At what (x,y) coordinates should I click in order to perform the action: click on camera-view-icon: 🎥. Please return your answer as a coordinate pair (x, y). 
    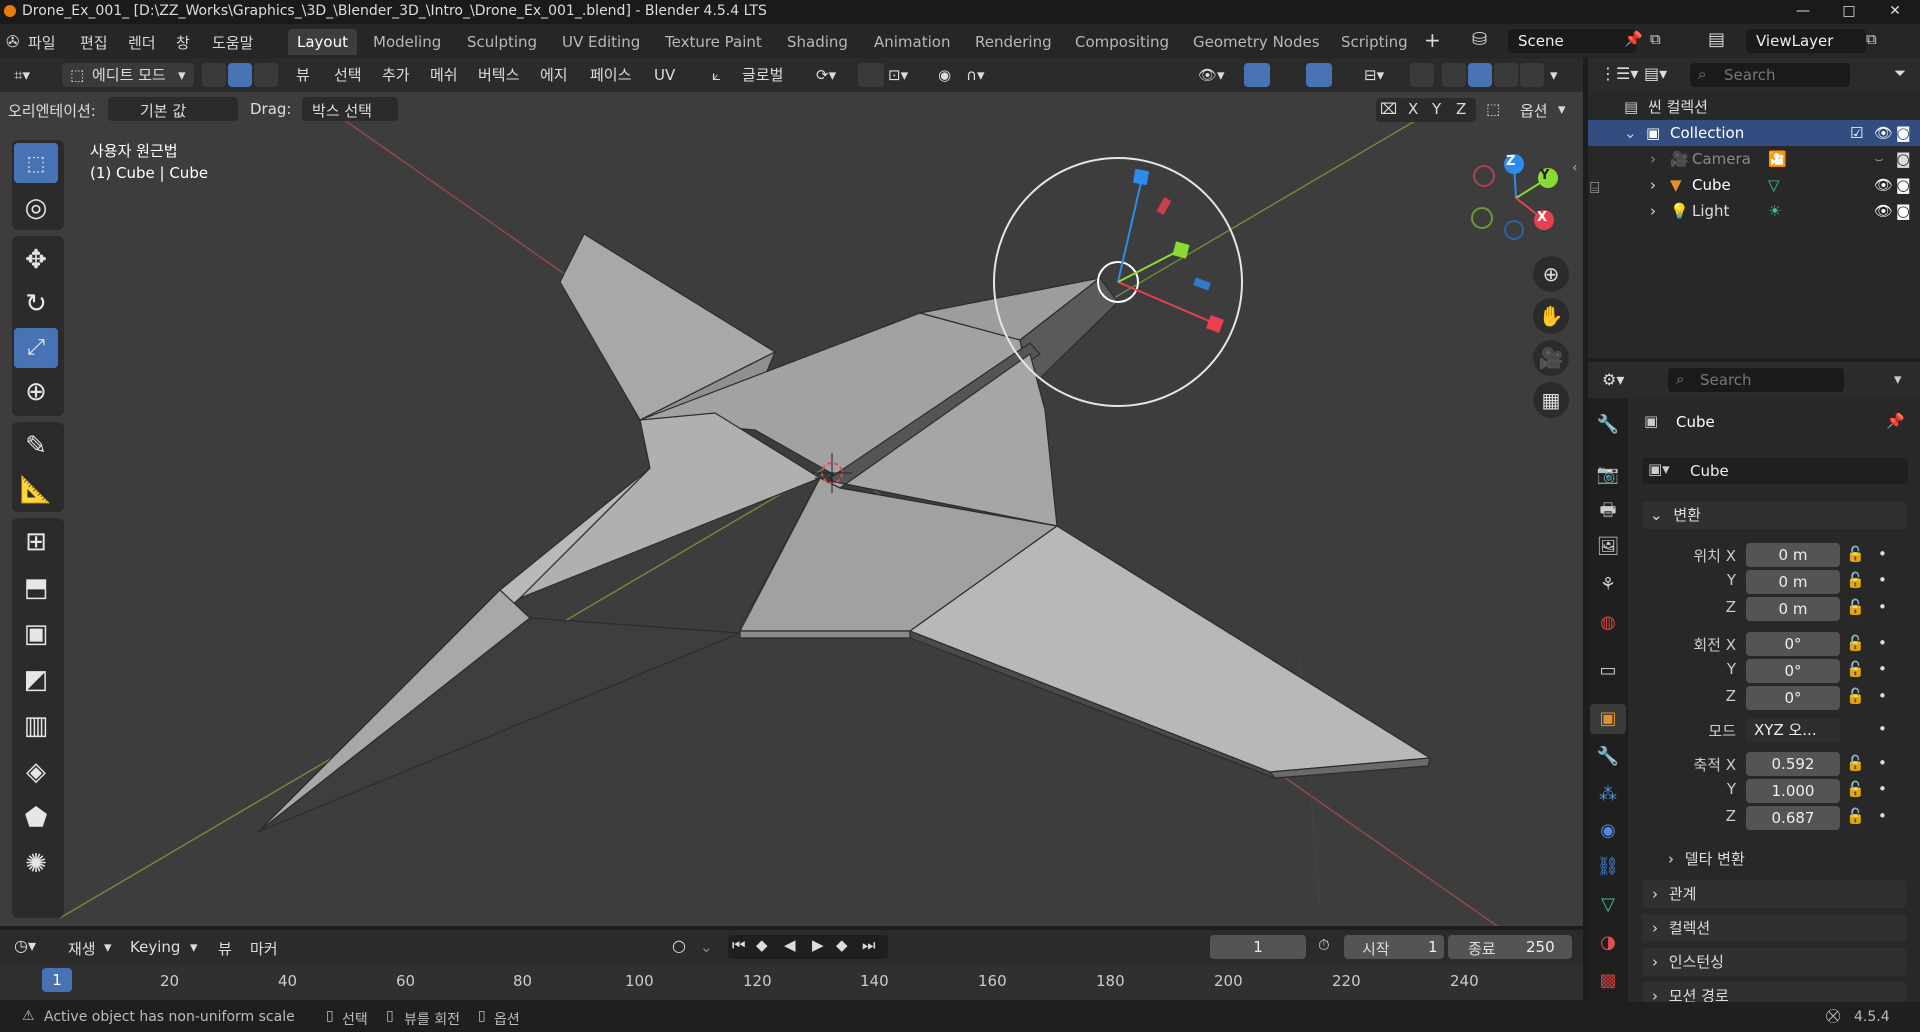
    Looking at the image, I should click on (1551, 358).